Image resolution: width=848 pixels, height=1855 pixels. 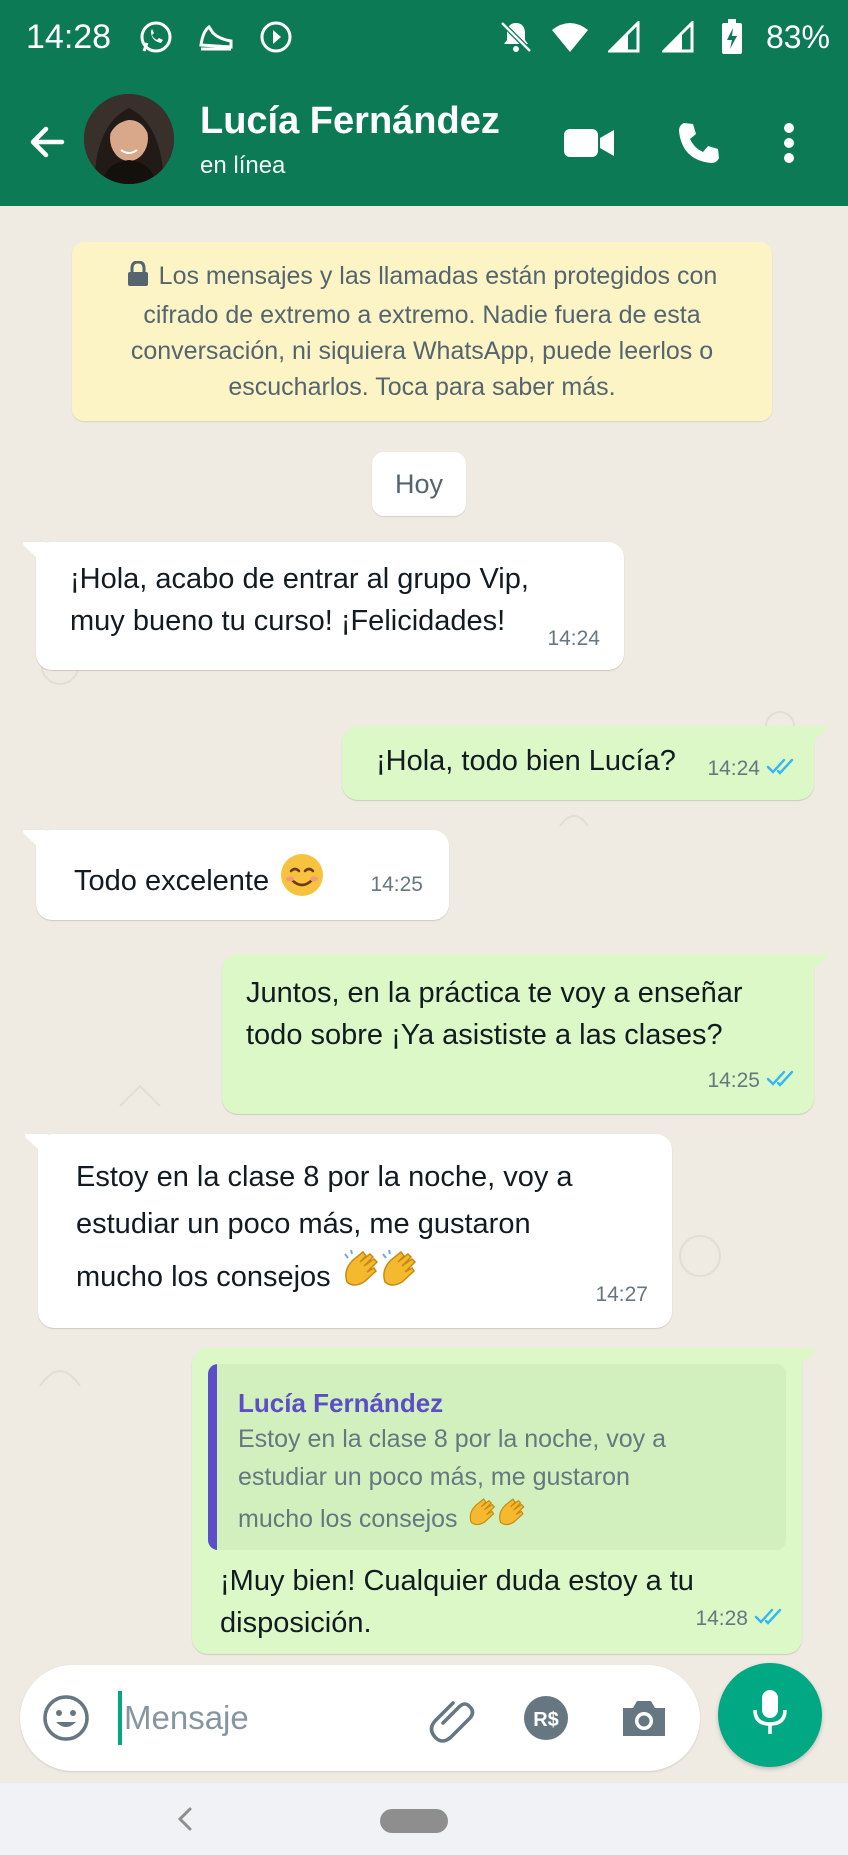 What do you see at coordinates (589, 143) in the screenshot?
I see `video-call-icon` at bounding box center [589, 143].